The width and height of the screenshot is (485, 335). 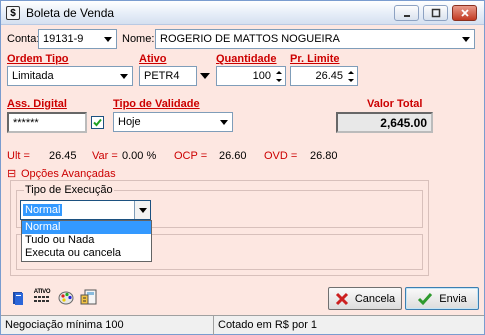 What do you see at coordinates (18, 299) in the screenshot?
I see `book-icon` at bounding box center [18, 299].